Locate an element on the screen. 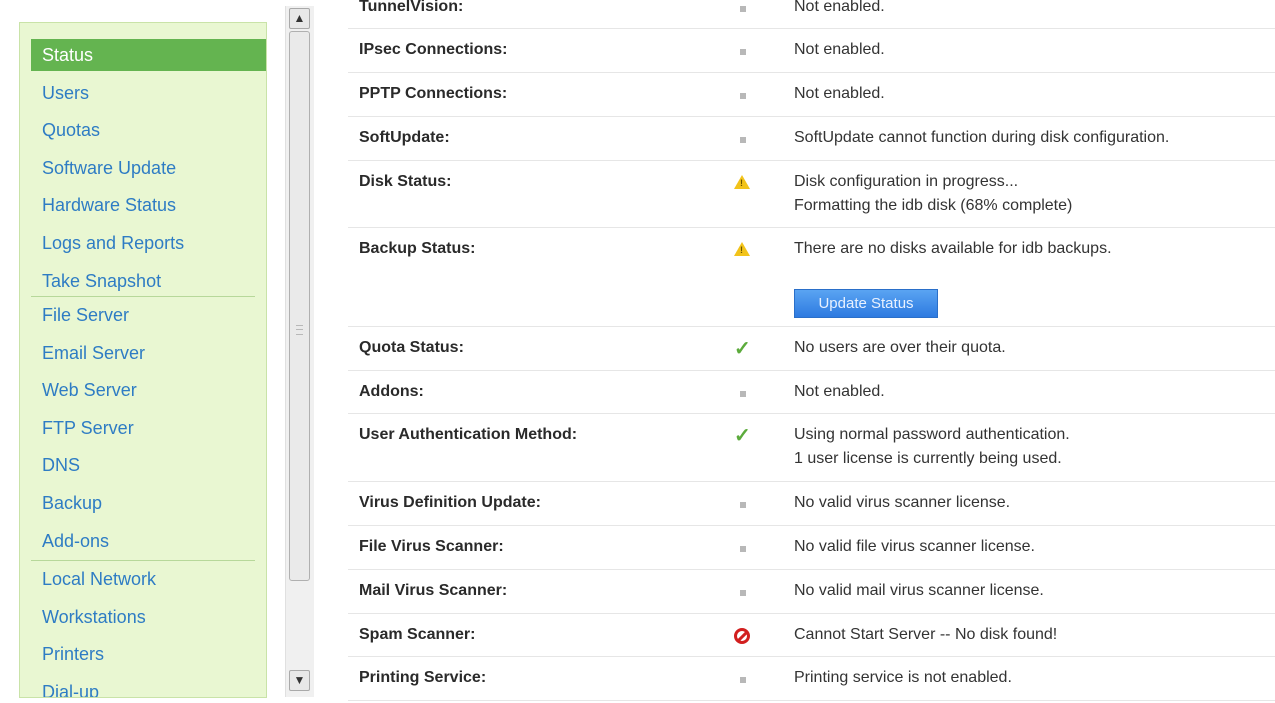 The width and height of the screenshot is (1275, 703). sidebar-item-add-ons: Add-ons is located at coordinates (148, 541).